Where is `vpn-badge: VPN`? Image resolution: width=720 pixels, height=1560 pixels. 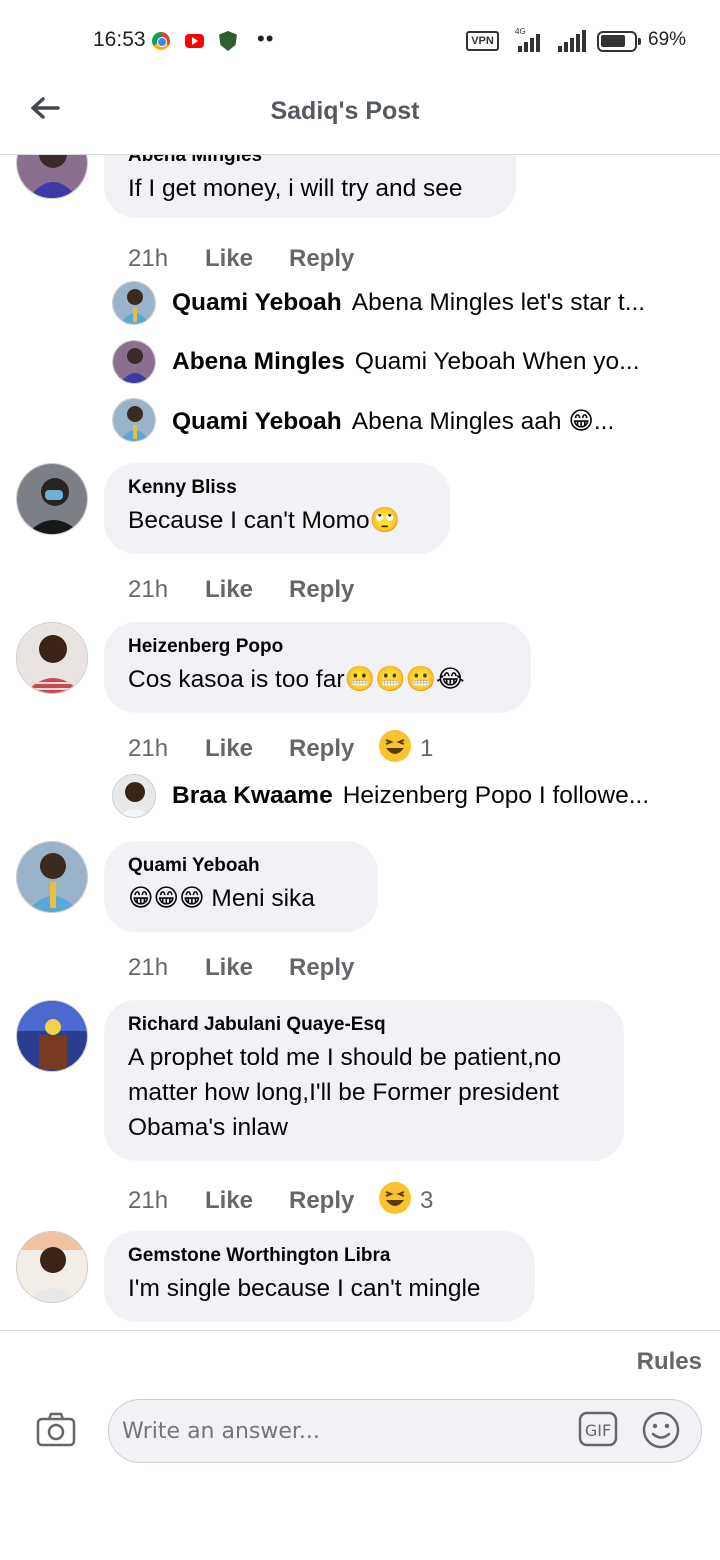
vpn-badge: VPN is located at coordinates (482, 41).